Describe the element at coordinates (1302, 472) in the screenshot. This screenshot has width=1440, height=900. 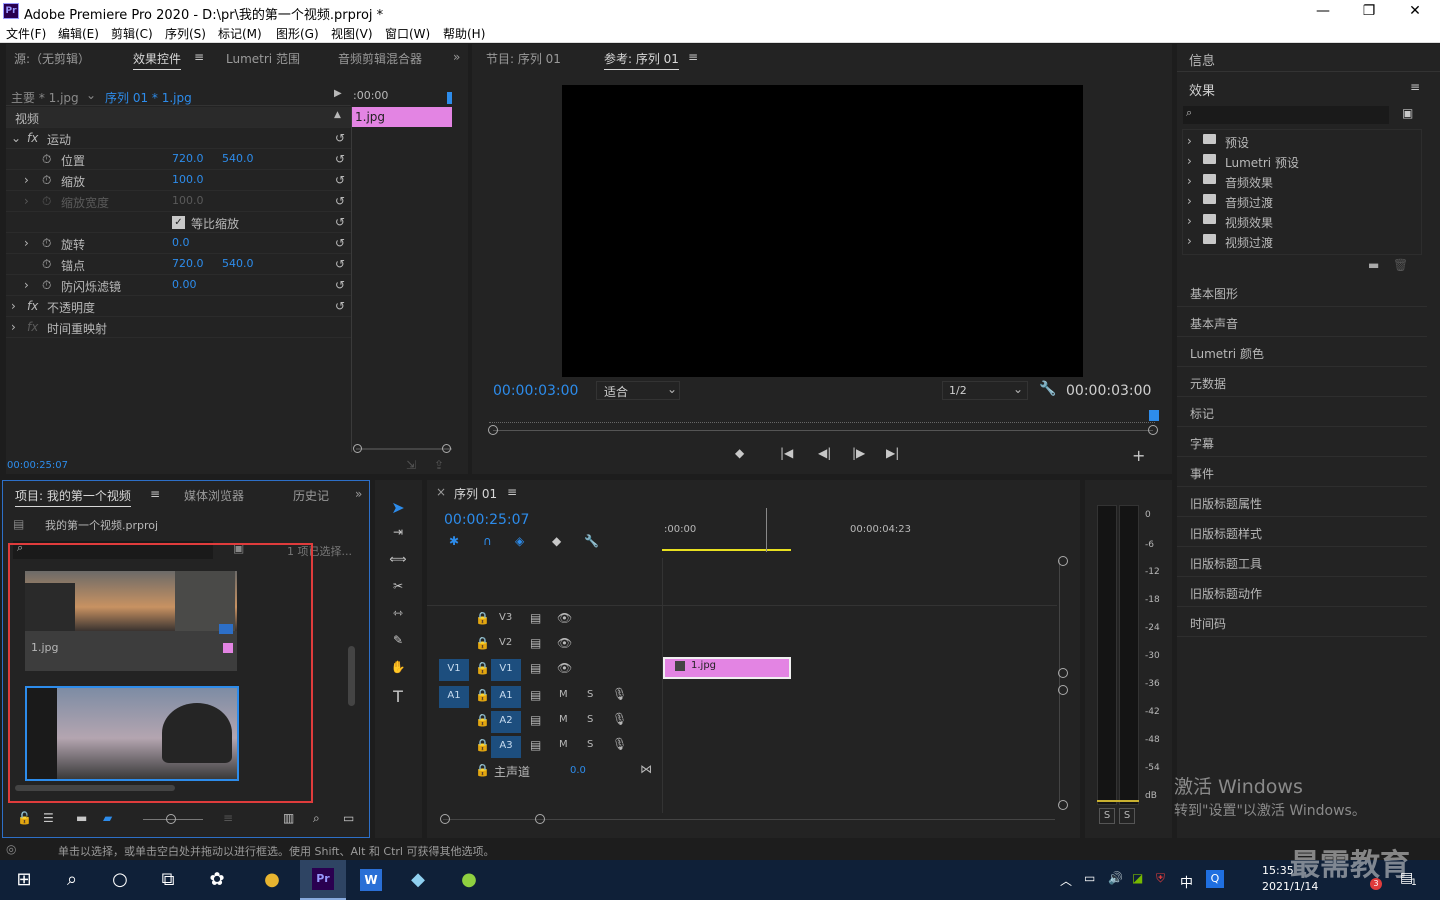
I see `events-item: 事件` at that location.